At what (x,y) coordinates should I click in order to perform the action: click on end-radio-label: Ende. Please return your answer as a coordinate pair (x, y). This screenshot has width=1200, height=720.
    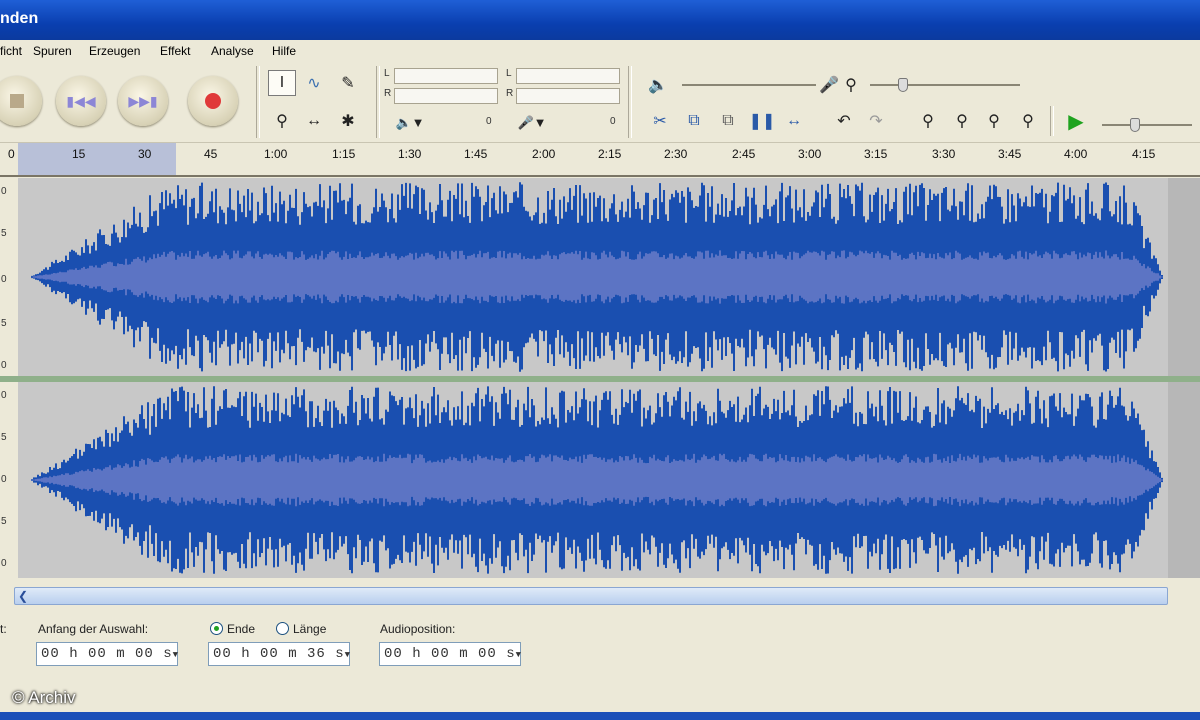
    Looking at the image, I should click on (241, 629).